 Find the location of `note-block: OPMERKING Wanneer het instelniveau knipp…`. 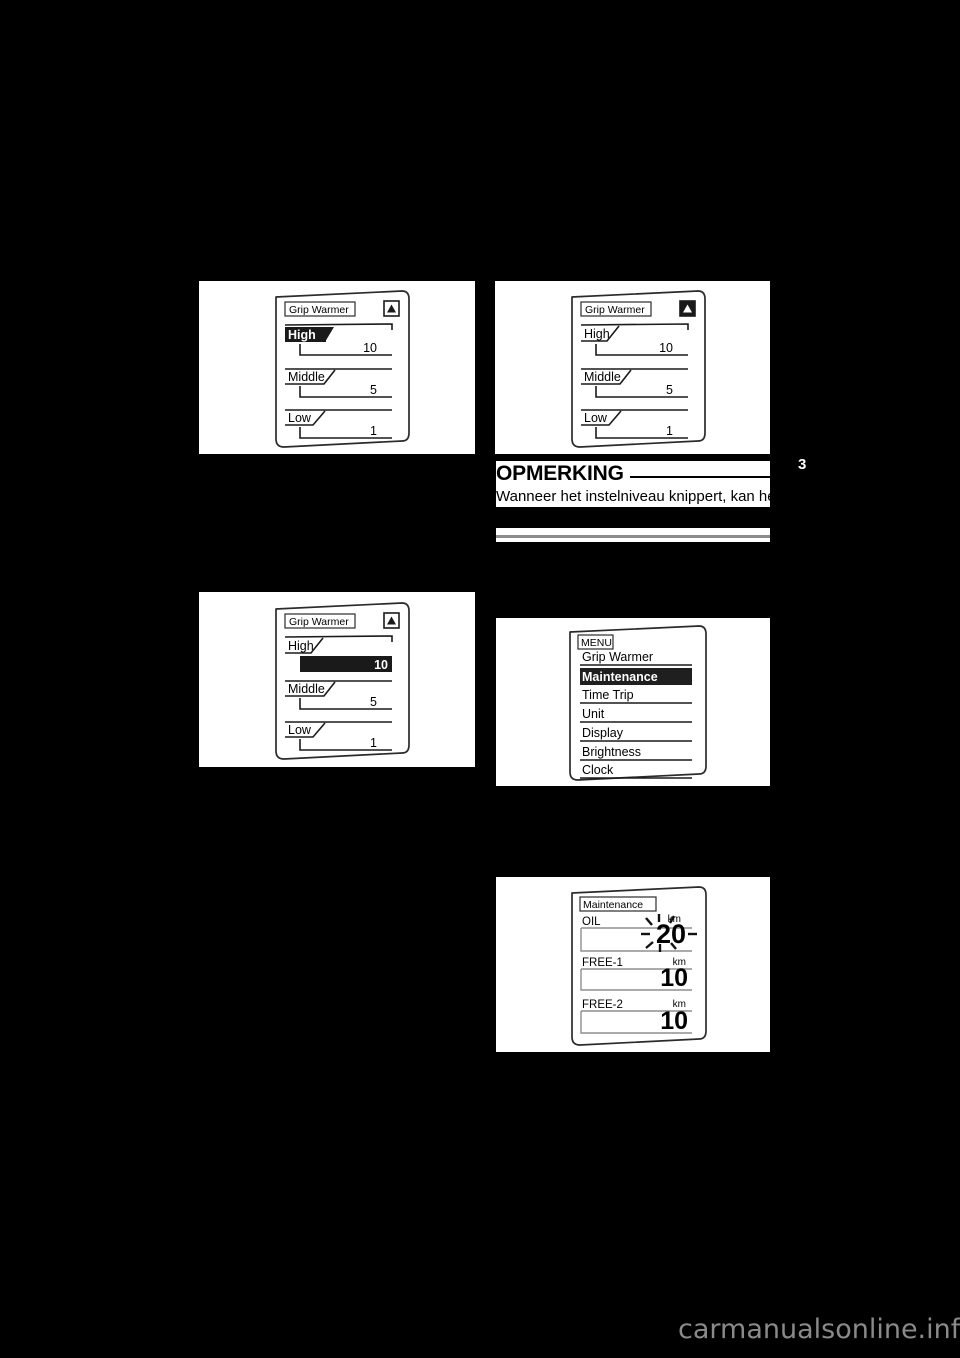

note-block: OPMERKING Wanneer het instelniveau knipp… is located at coordinates (633, 484).